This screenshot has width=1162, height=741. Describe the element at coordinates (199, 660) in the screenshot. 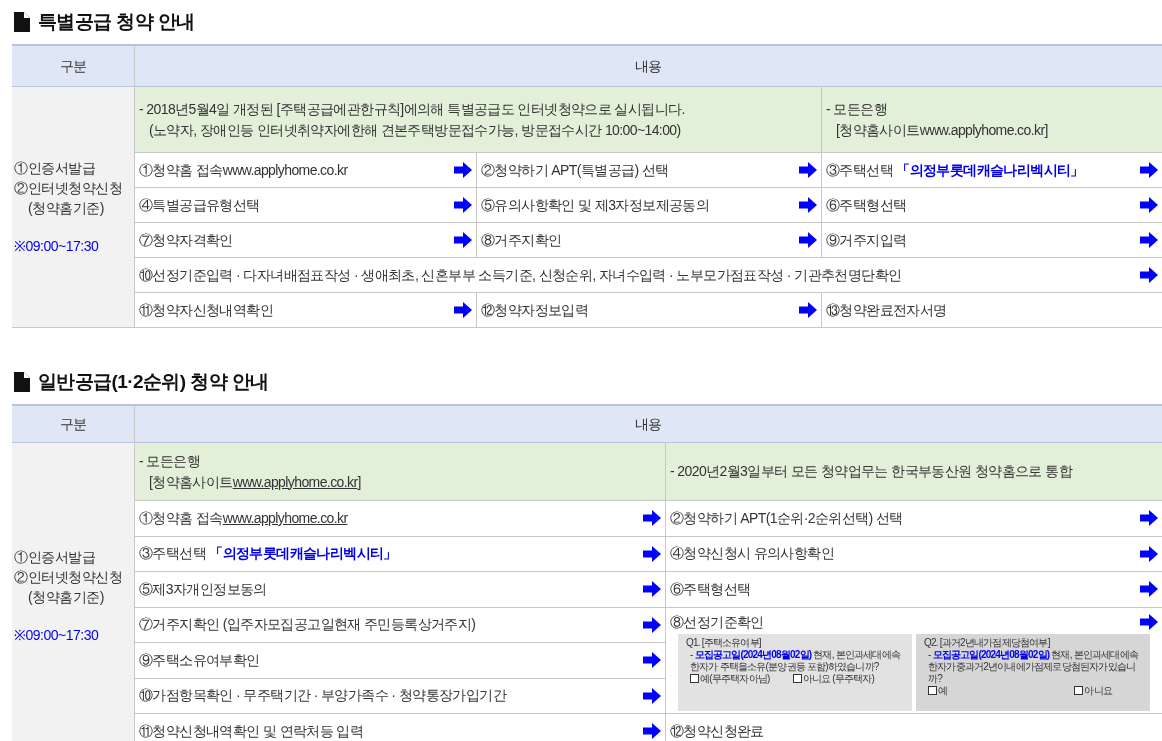

I see `step-text: ⑨주택소유여부확인` at that location.